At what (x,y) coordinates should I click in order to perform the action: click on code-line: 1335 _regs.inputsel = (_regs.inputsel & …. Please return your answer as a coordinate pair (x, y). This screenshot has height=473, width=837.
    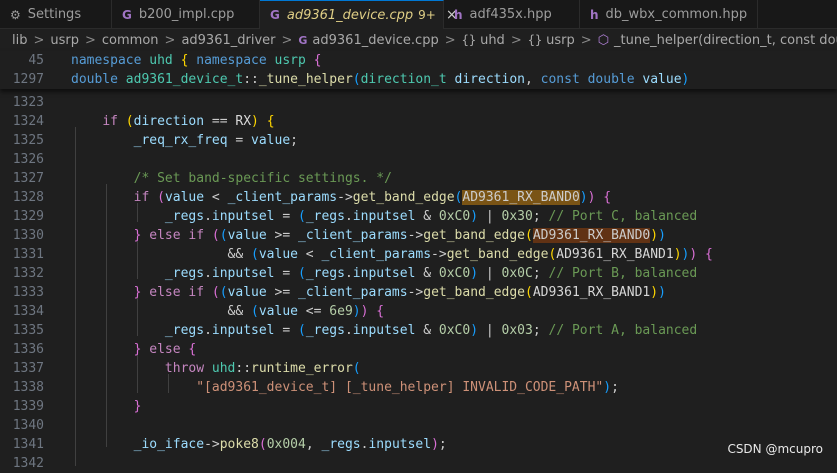
    Looking at the image, I should click on (418, 330).